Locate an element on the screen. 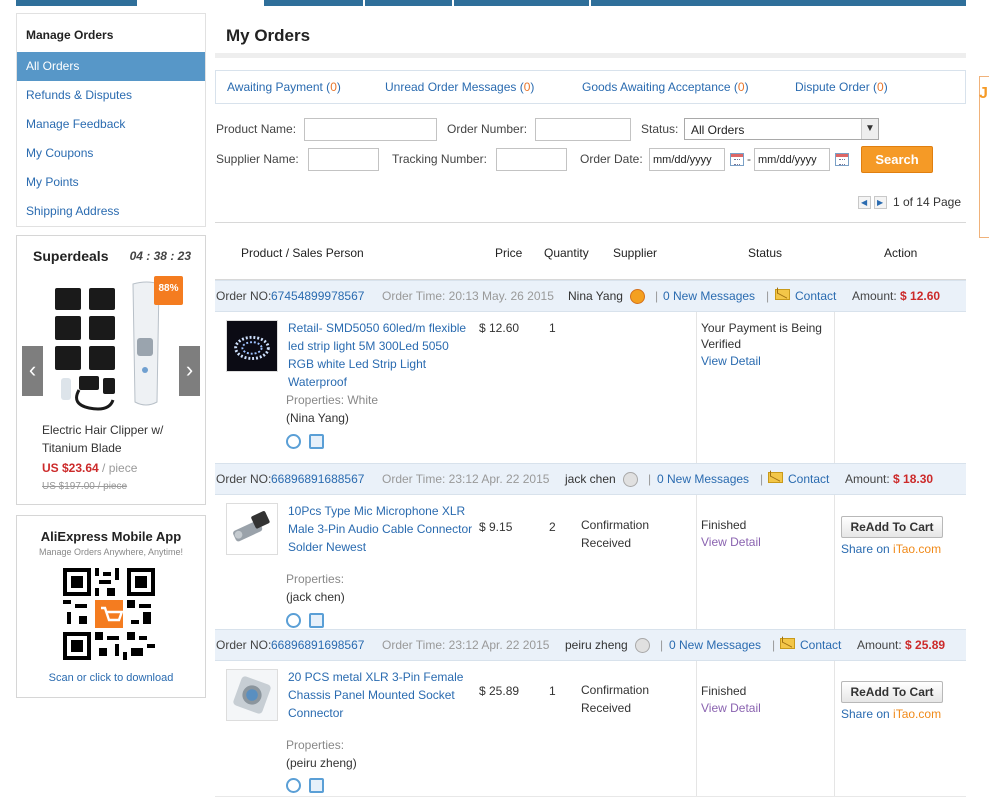 This screenshot has width=989, height=797. next-page-icon: ▶ is located at coordinates (880, 203).